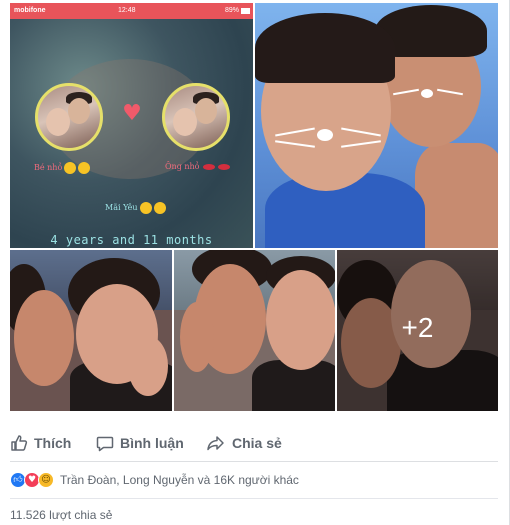  Describe the element at coordinates (53, 443) in the screenshot. I see `like-label: Thích` at that location.